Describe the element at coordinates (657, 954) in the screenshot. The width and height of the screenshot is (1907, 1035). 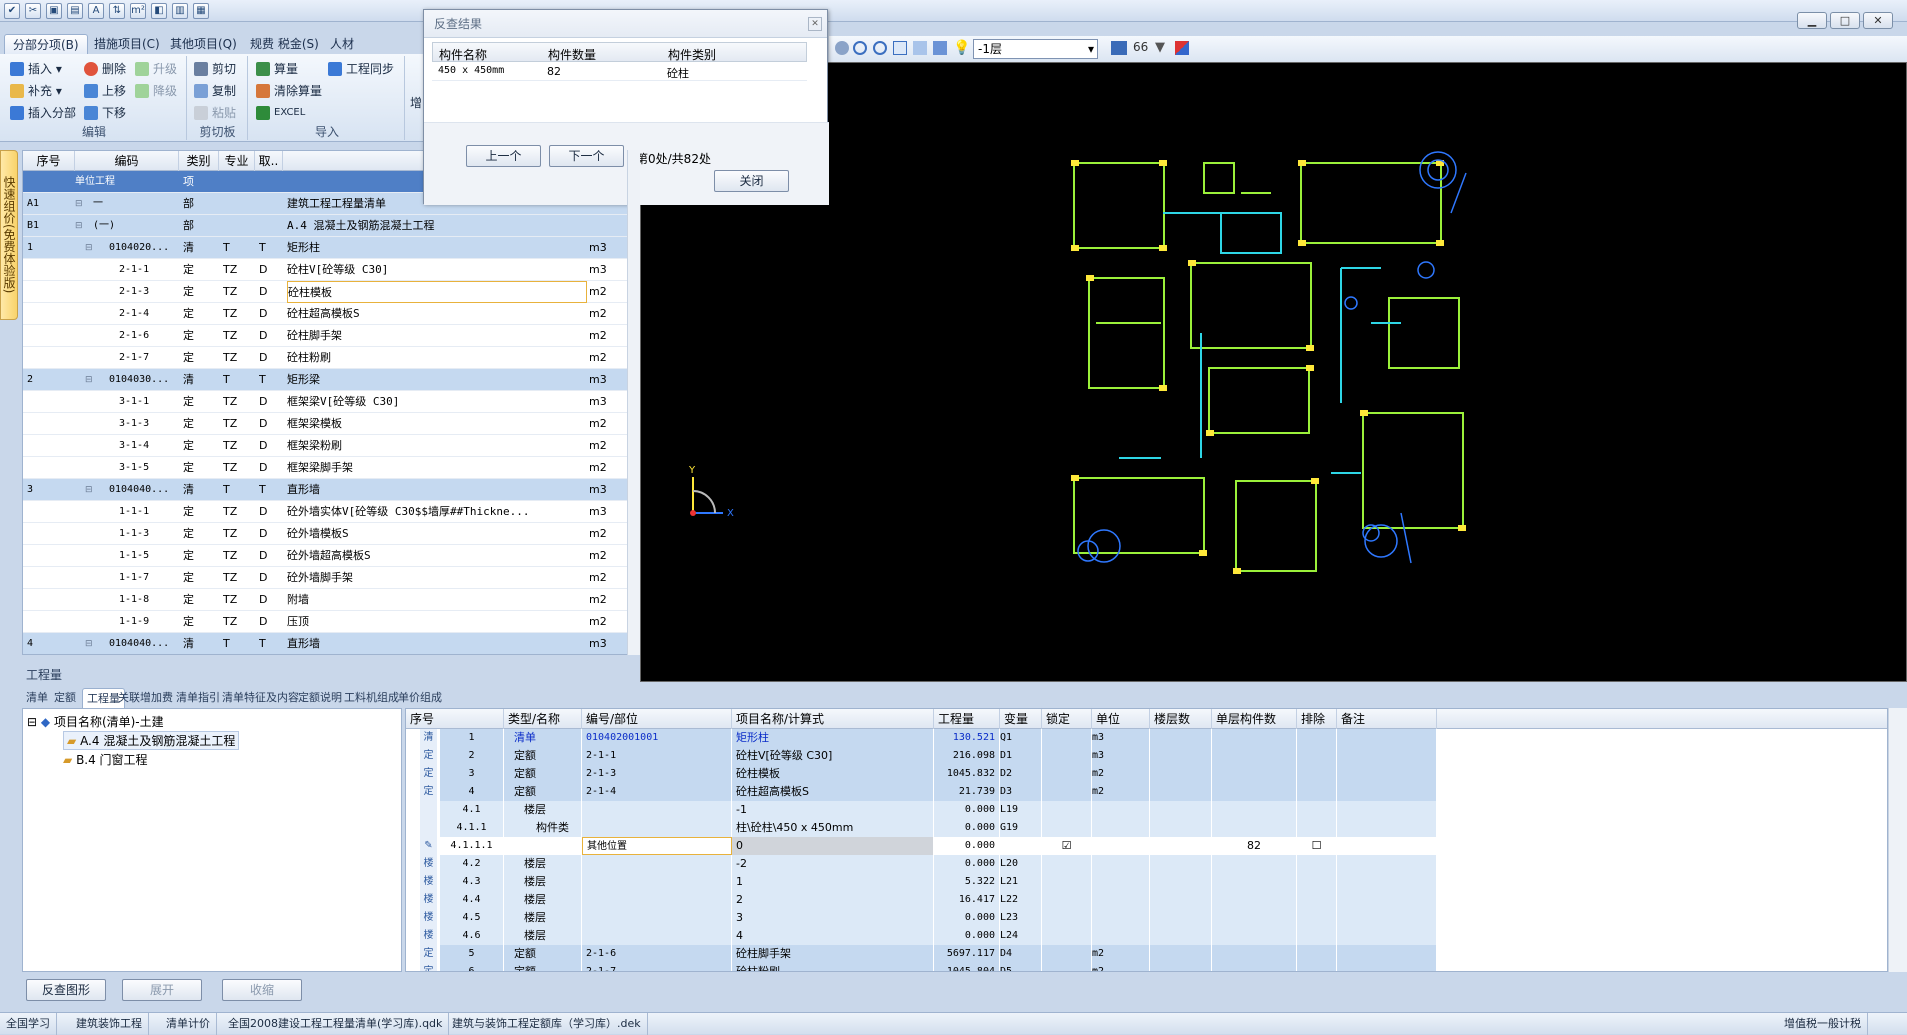
I see `quantity-cell-code: 2-1-6` at that location.